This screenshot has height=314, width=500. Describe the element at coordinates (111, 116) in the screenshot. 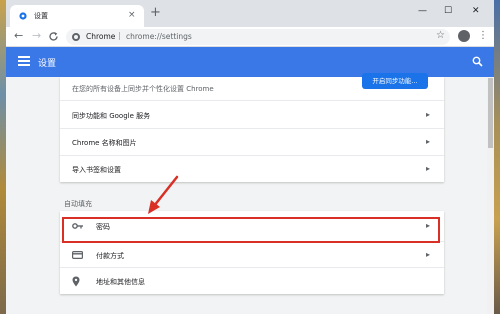

I see `row-label: 同步功能和 Google 服务` at that location.